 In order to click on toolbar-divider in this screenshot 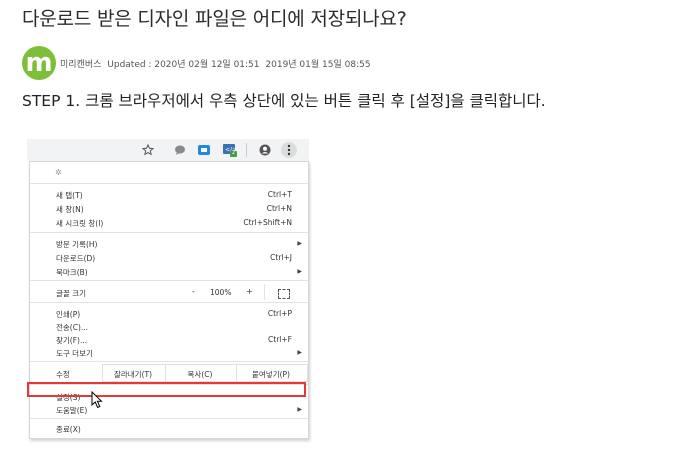, I will do `click(246, 150)`.